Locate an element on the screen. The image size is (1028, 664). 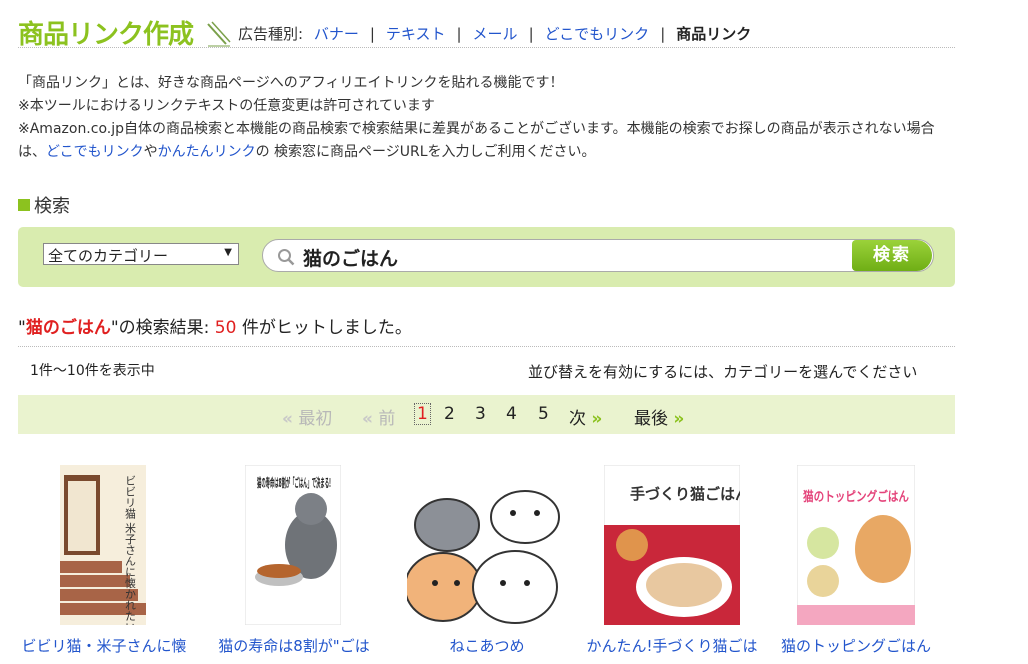
pager-page-4: 4 is located at coordinates (511, 414).